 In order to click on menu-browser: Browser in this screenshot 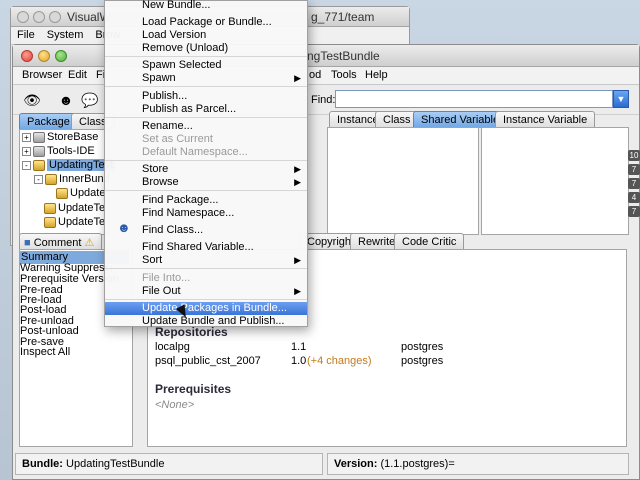, I will do `click(42, 75)`.